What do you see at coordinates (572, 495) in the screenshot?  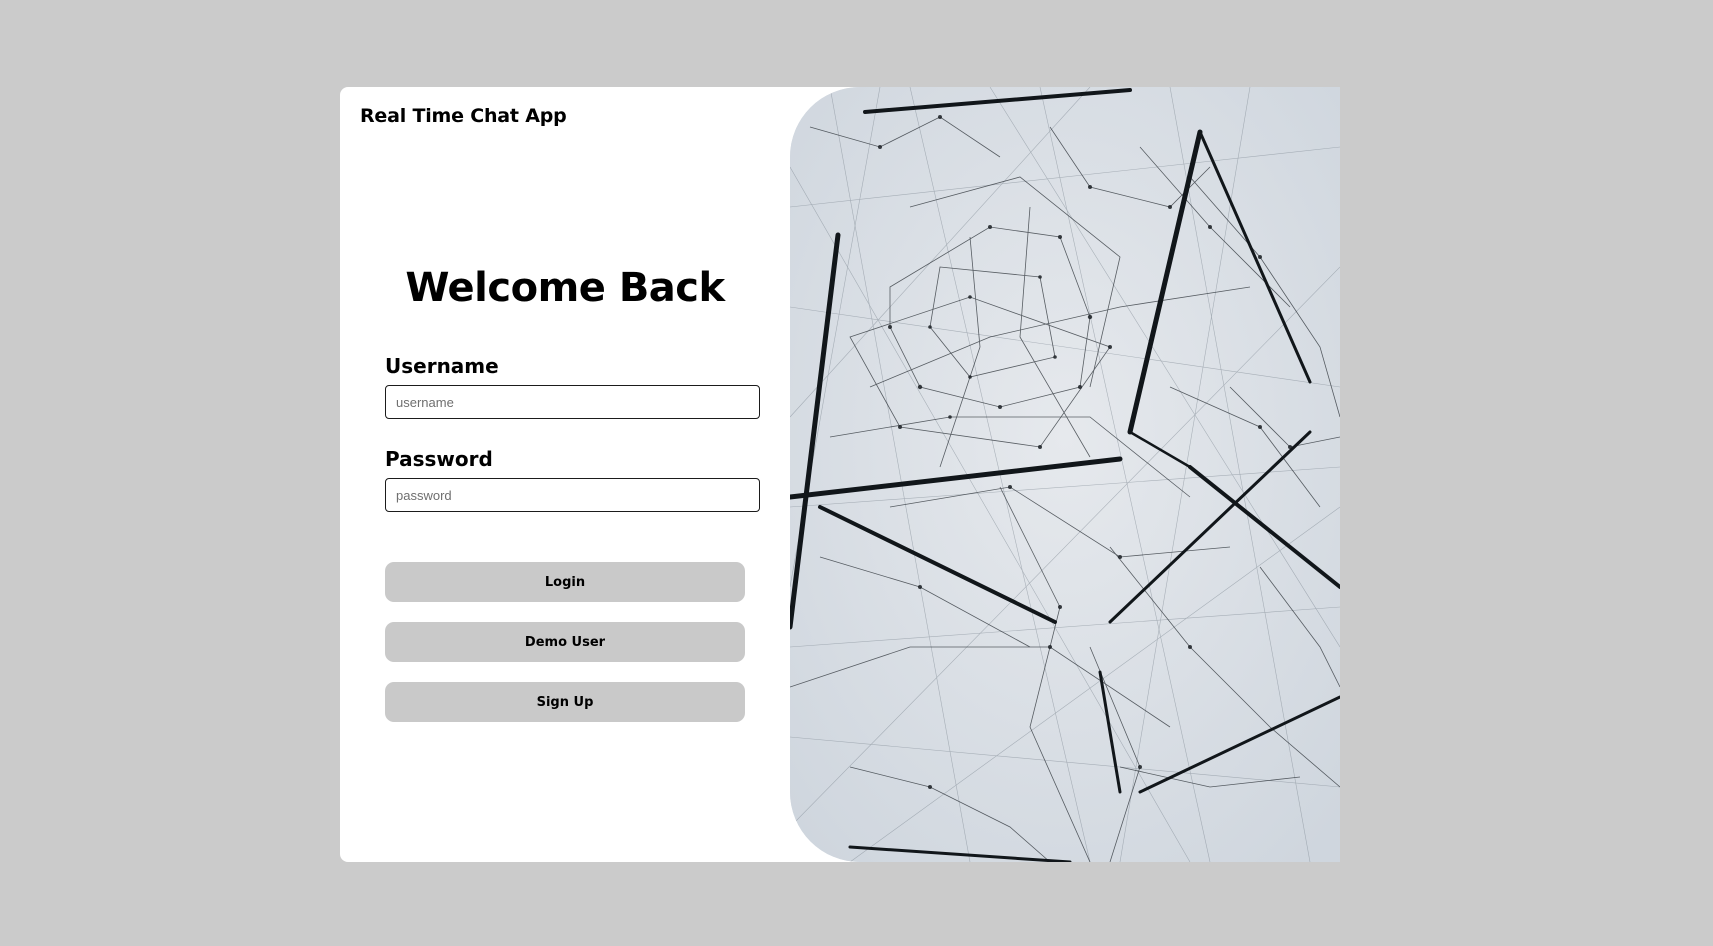 I see `password-input` at bounding box center [572, 495].